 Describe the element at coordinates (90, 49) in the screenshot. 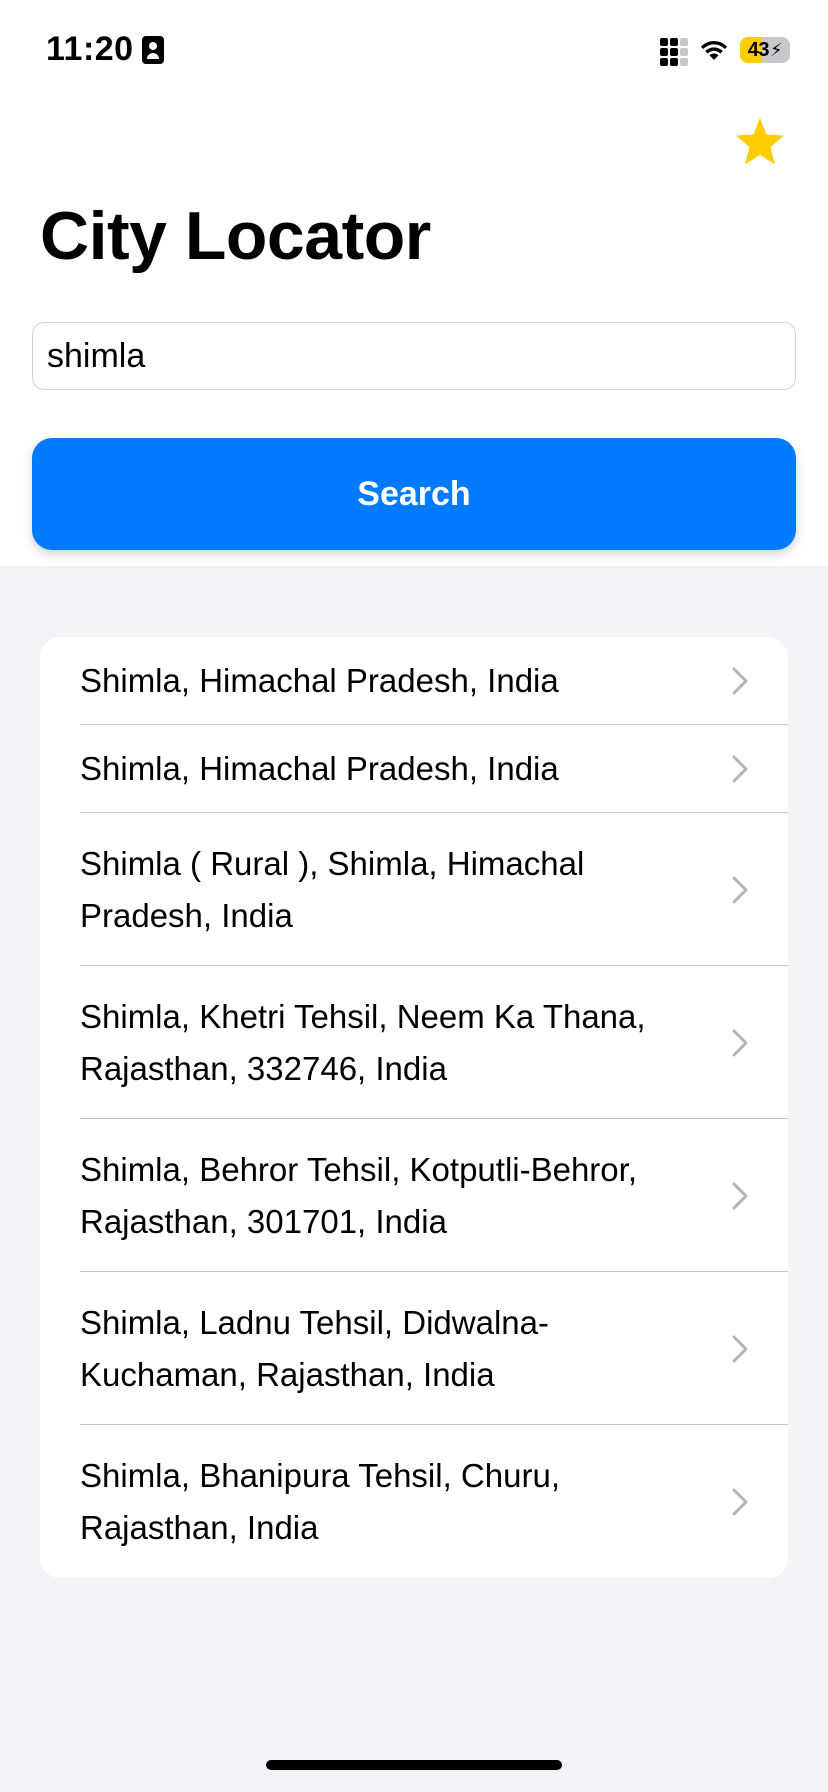

I see `clock-label: 11:20` at that location.